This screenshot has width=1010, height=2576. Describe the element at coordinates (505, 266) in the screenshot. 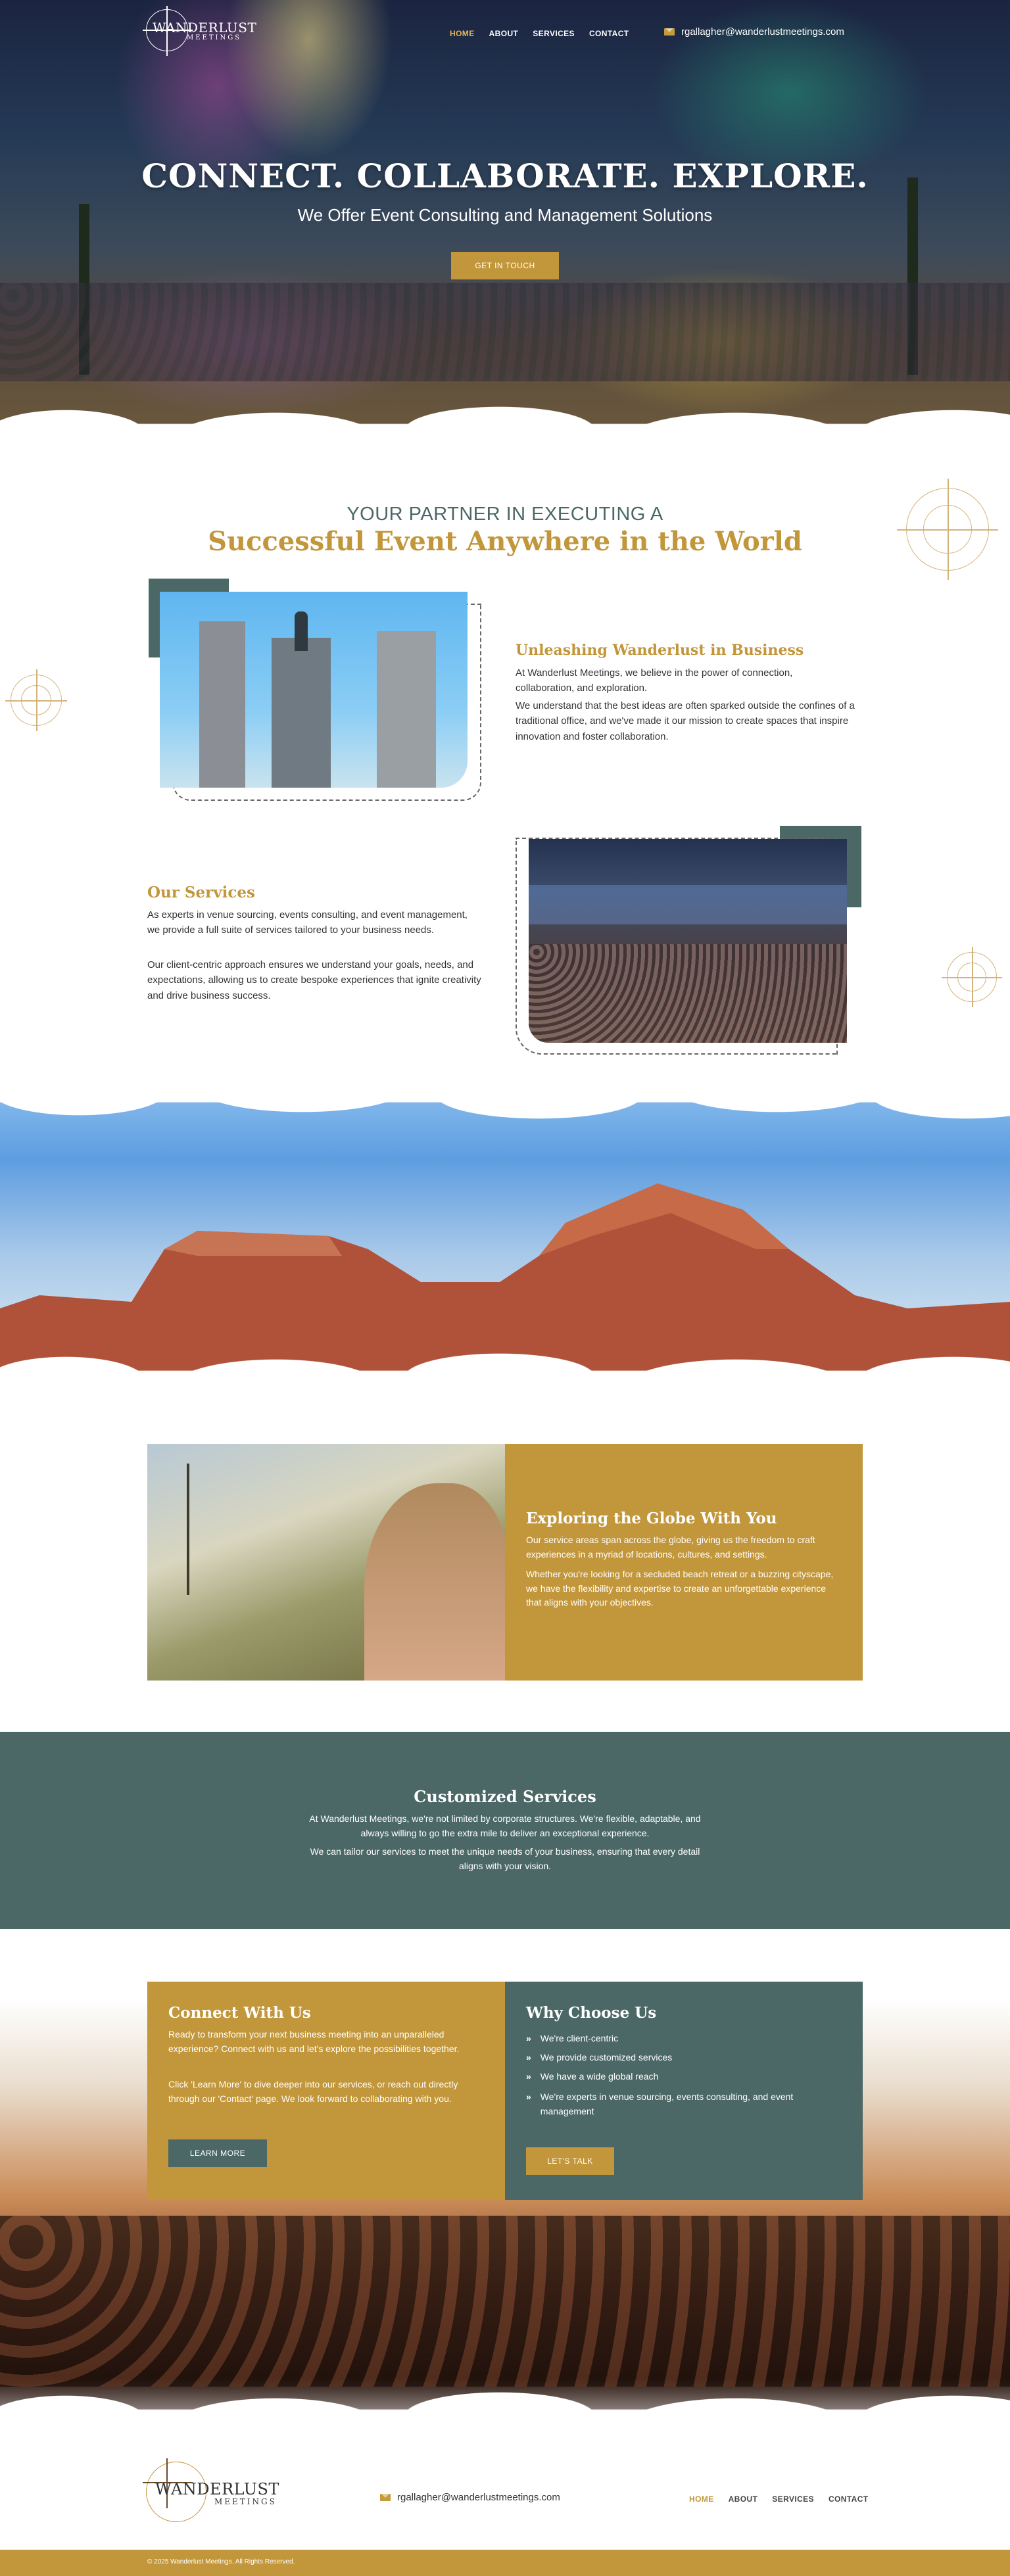

I see `get-in-touch-button: GET IN TOUCH` at that location.